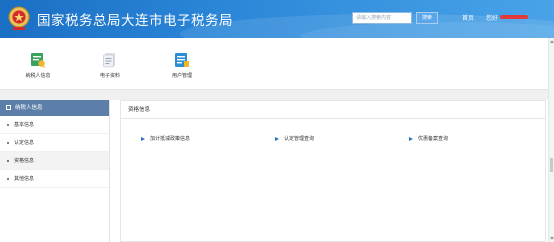 The height and width of the screenshot is (242, 554). What do you see at coordinates (277, 95) in the screenshot?
I see `separator-band` at bounding box center [277, 95].